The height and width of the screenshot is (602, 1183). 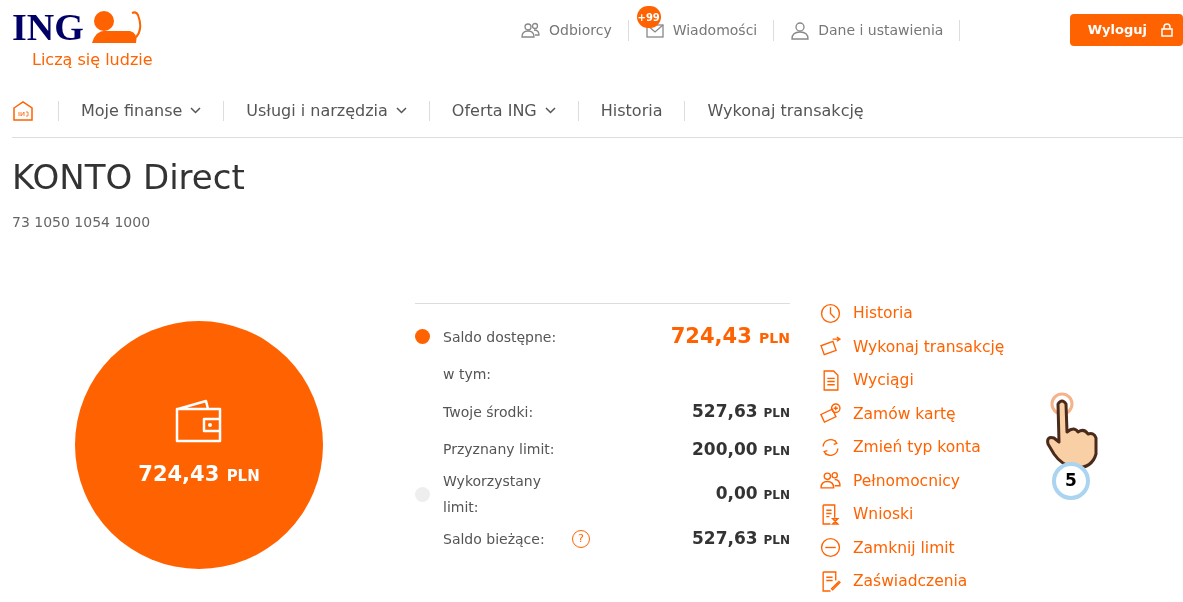 What do you see at coordinates (566, 30) in the screenshot?
I see `recipients-link: Odbiorcy` at bounding box center [566, 30].